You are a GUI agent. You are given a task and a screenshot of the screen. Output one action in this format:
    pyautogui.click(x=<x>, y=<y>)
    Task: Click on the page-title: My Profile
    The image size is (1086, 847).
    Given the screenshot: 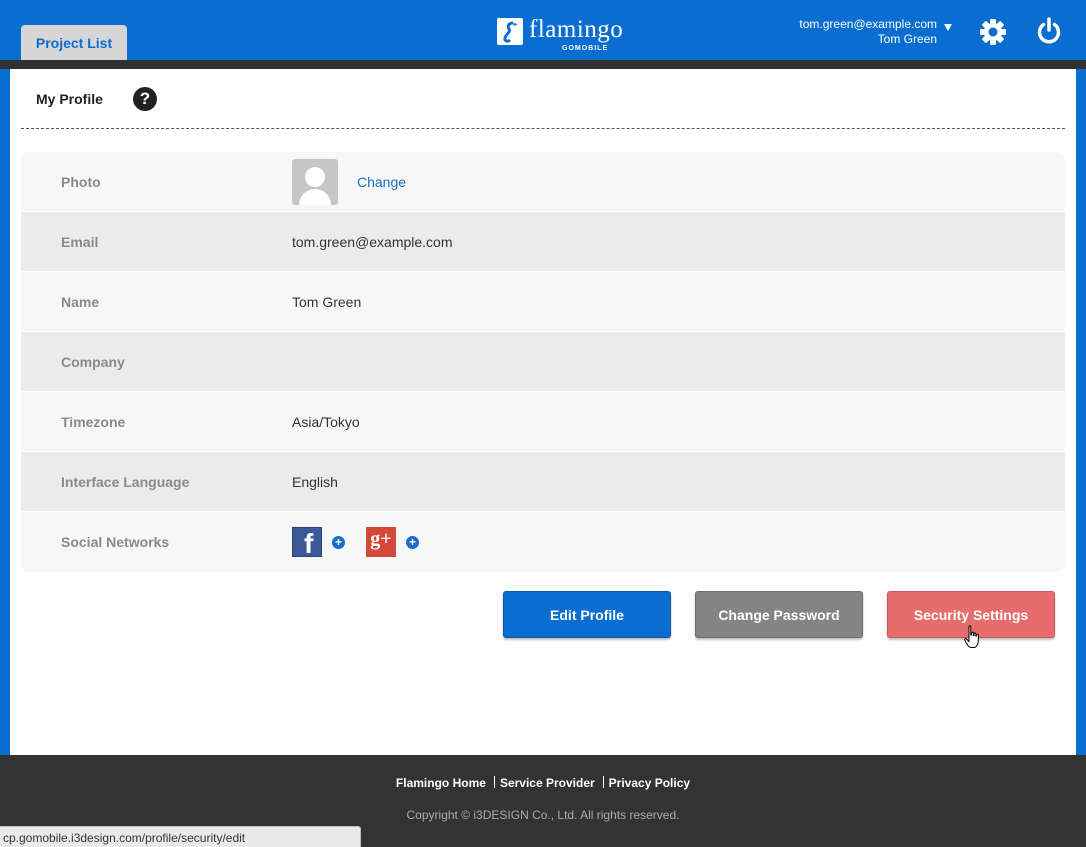 What is the action you would take?
    pyautogui.click(x=69, y=99)
    